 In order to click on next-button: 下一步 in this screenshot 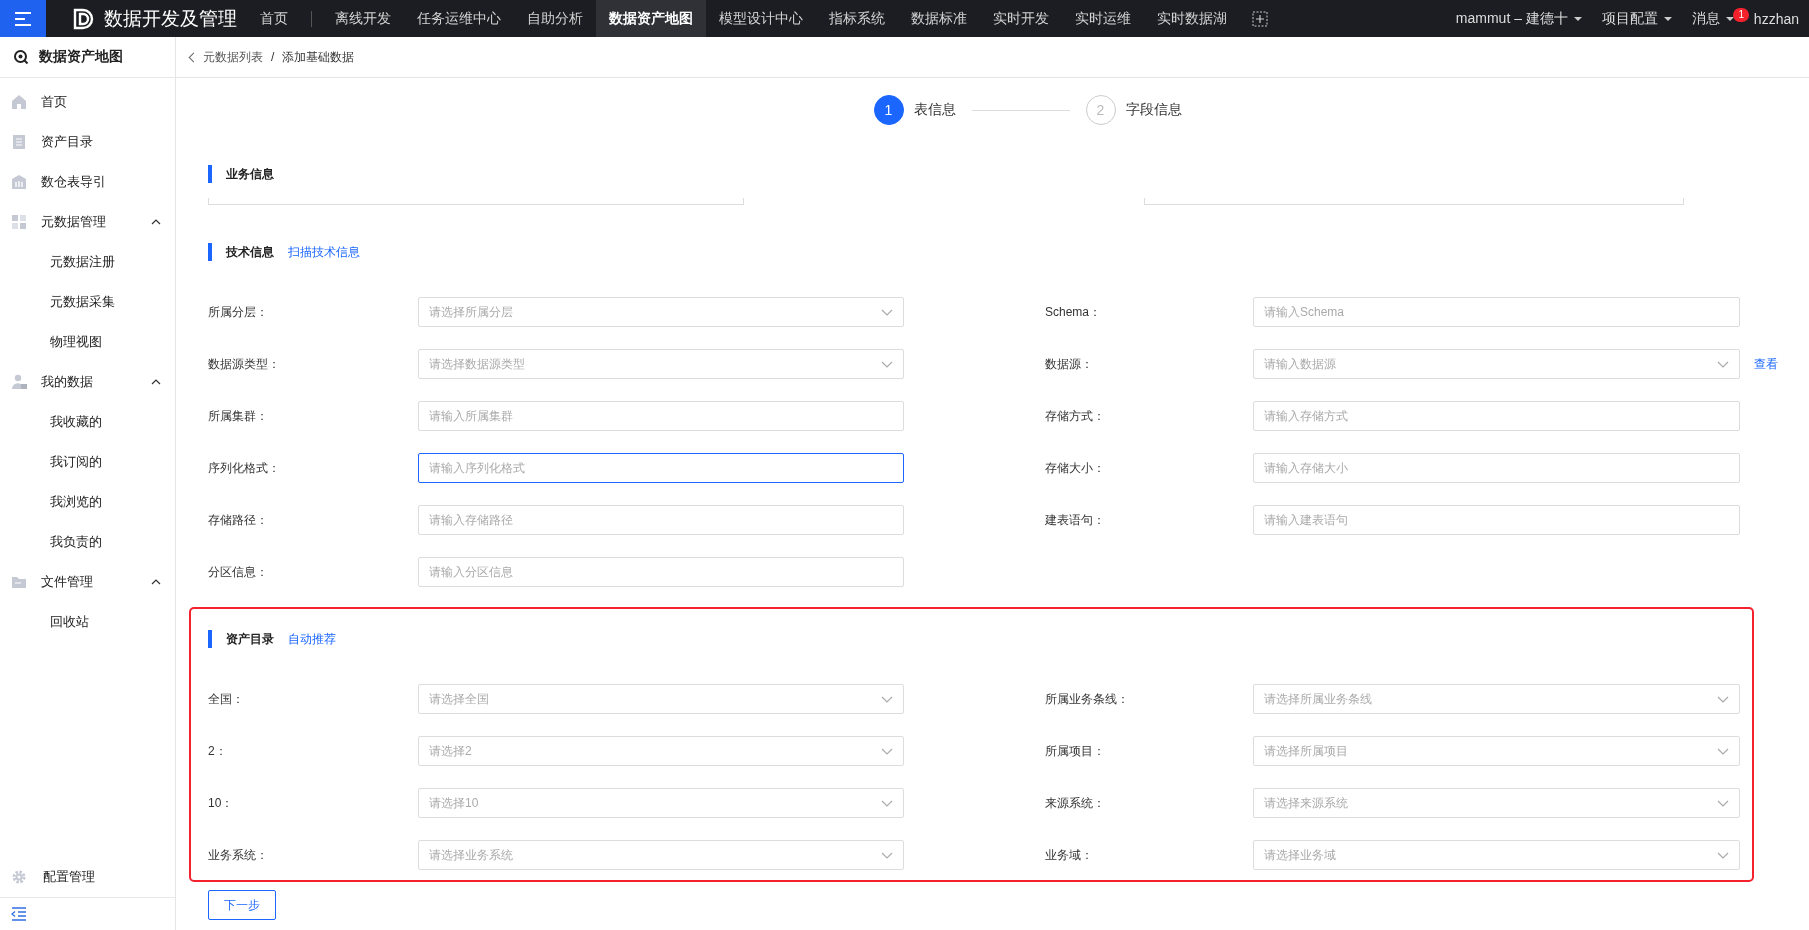, I will do `click(242, 905)`.